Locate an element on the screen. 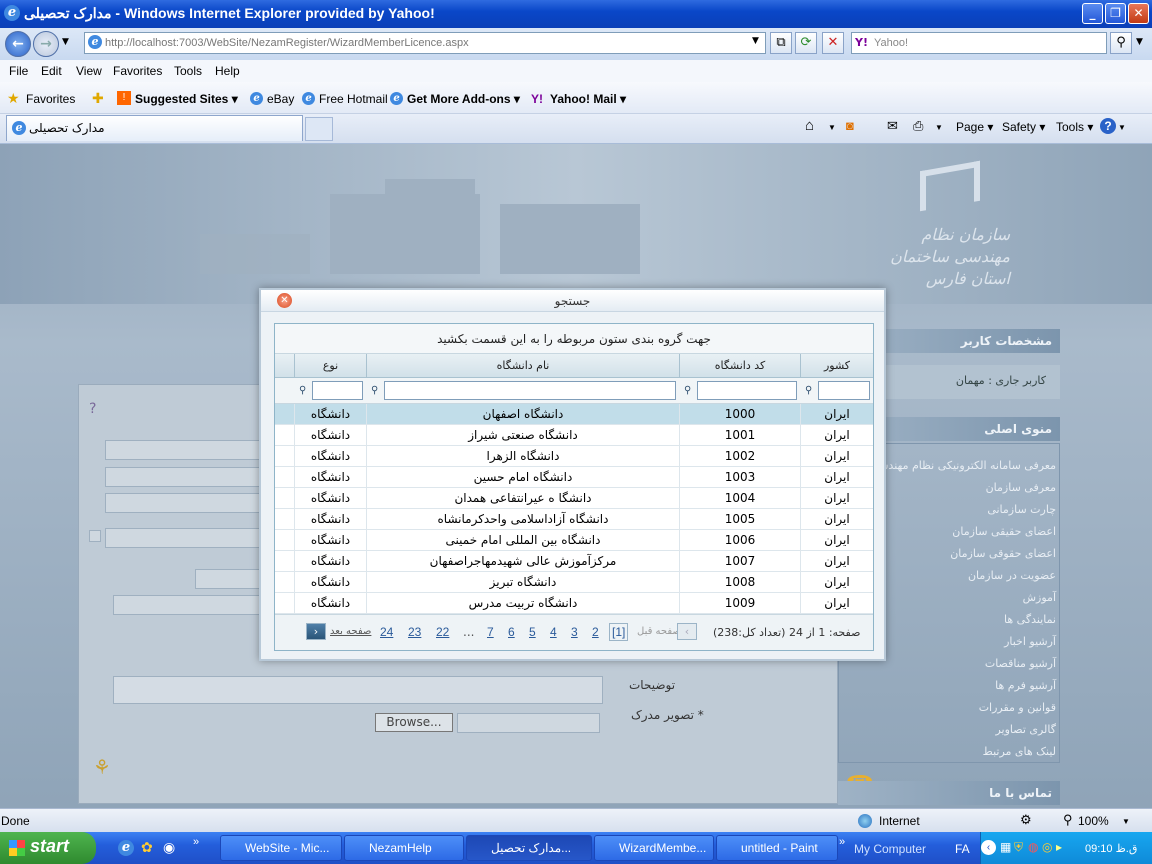 The height and width of the screenshot is (864, 1152). home-dropdown-icon: ▼ is located at coordinates (832, 127).